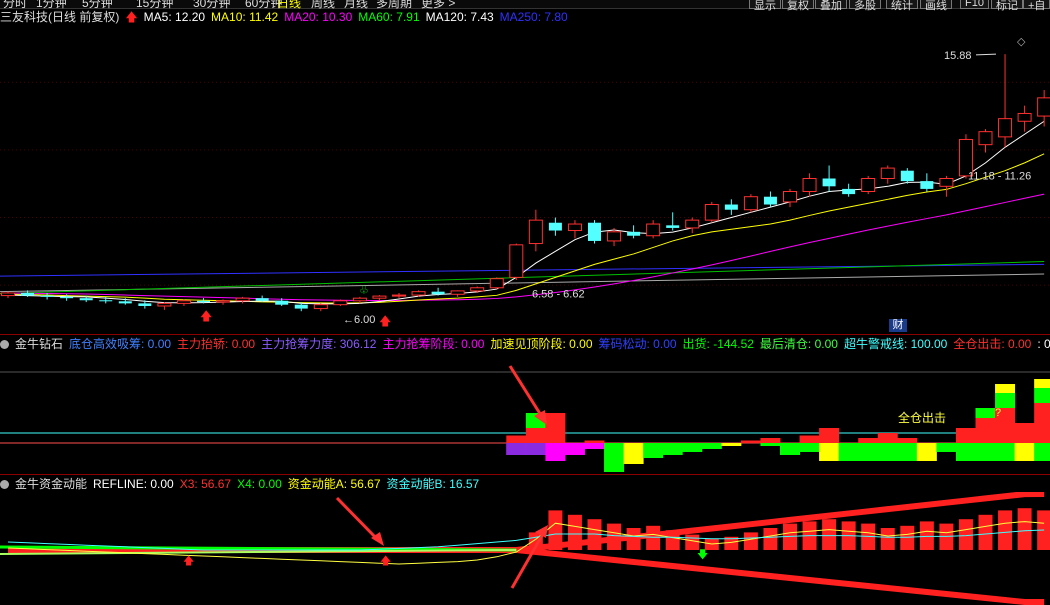 The width and height of the screenshot is (1050, 605). Describe the element at coordinates (39, 344) in the screenshot. I see `header-title: 金牛钻石` at that location.